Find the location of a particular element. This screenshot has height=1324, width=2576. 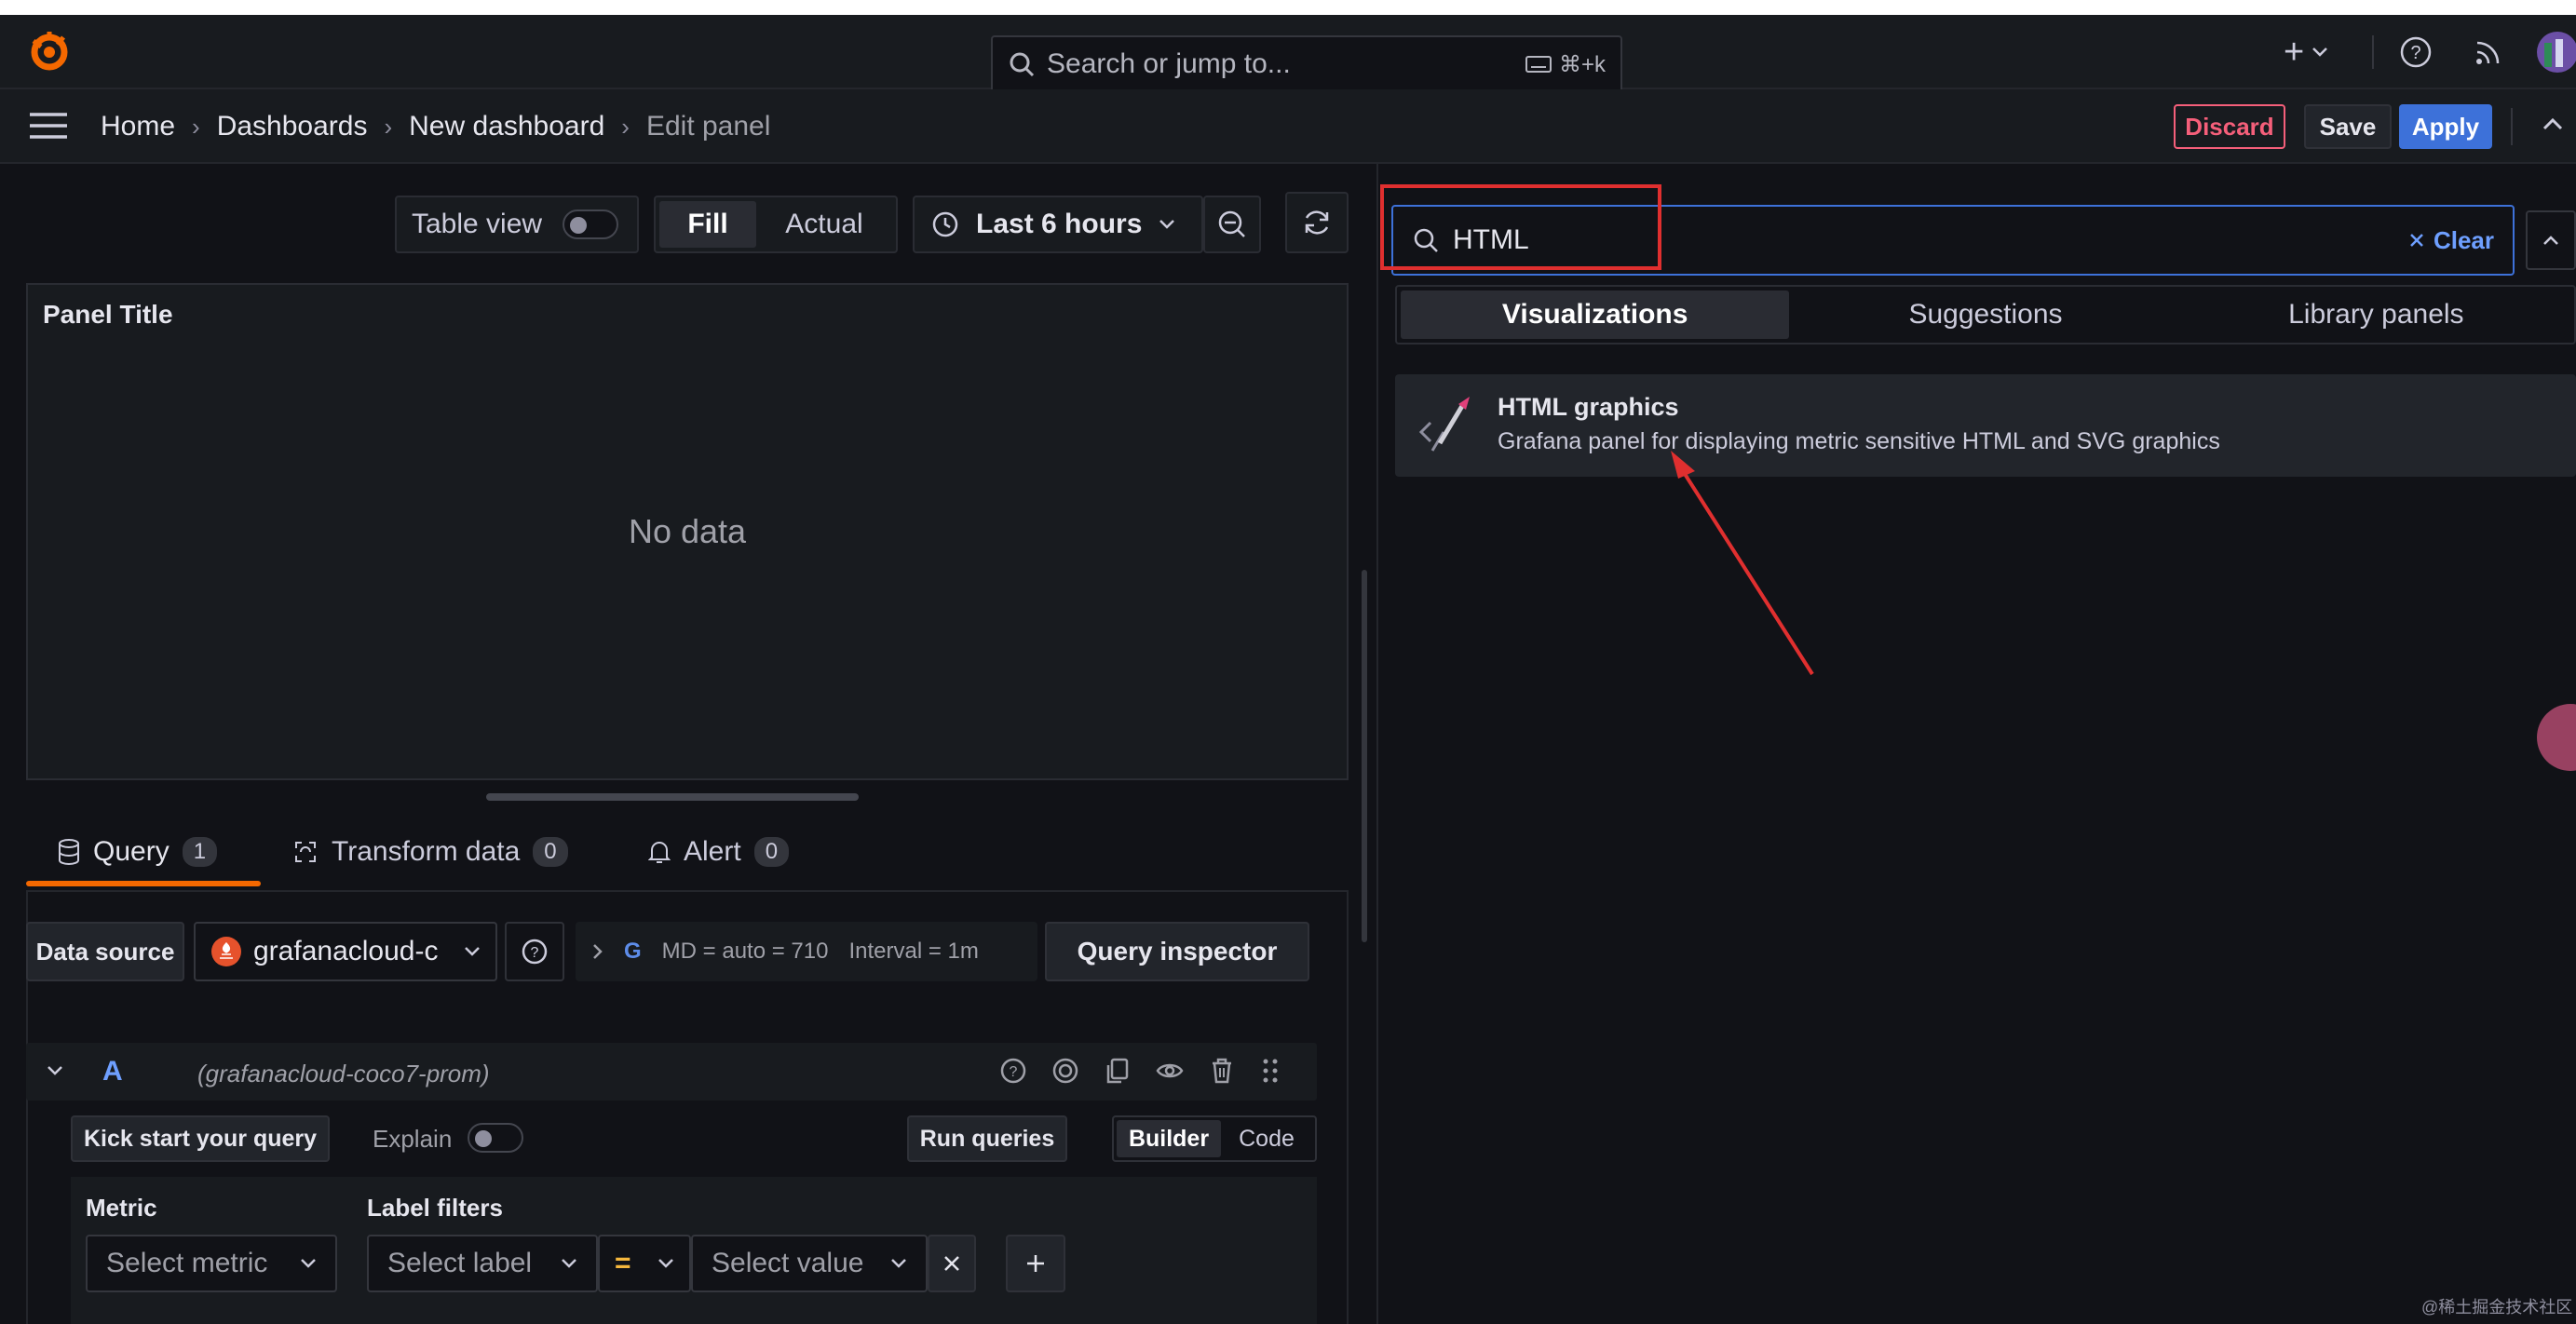

html-graphics-icon is located at coordinates (1445, 426).